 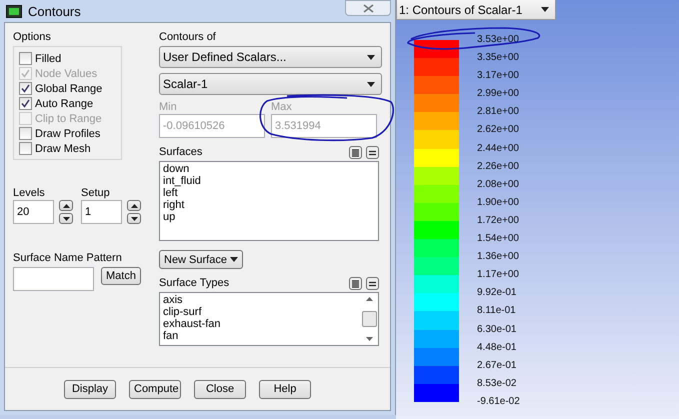 What do you see at coordinates (101, 212) in the screenshot?
I see `setup-field: 1` at bounding box center [101, 212].